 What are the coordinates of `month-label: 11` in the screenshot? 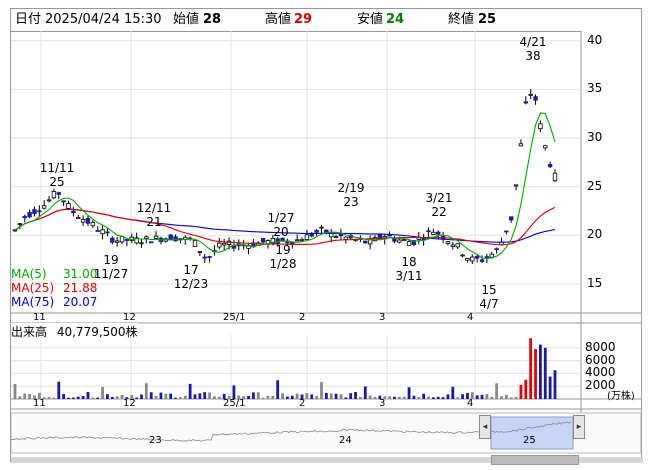 It's located at (39, 317).